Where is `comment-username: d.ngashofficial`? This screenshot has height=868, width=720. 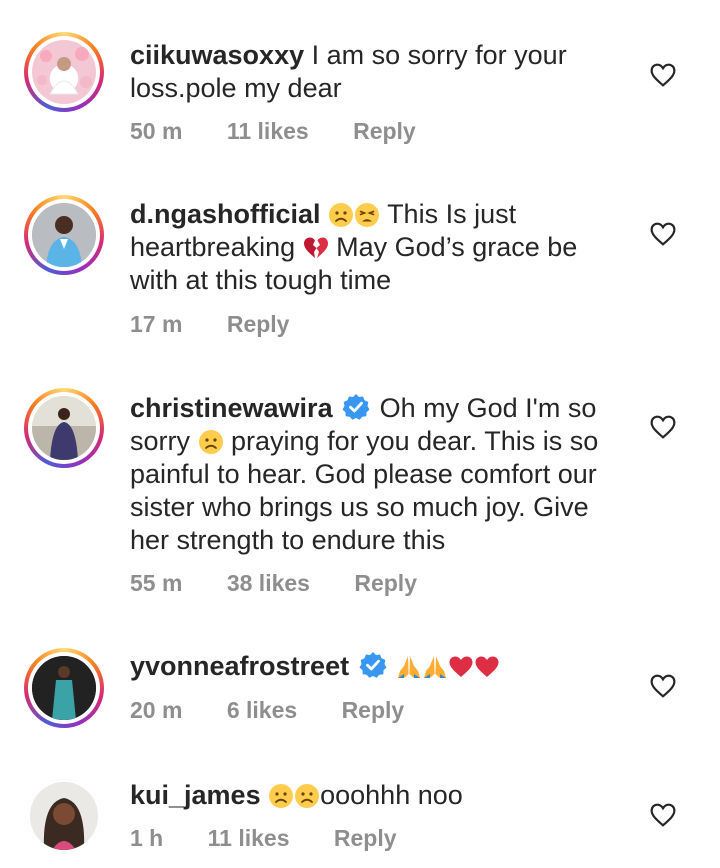
comment-username: d.ngashofficial is located at coordinates (225, 214).